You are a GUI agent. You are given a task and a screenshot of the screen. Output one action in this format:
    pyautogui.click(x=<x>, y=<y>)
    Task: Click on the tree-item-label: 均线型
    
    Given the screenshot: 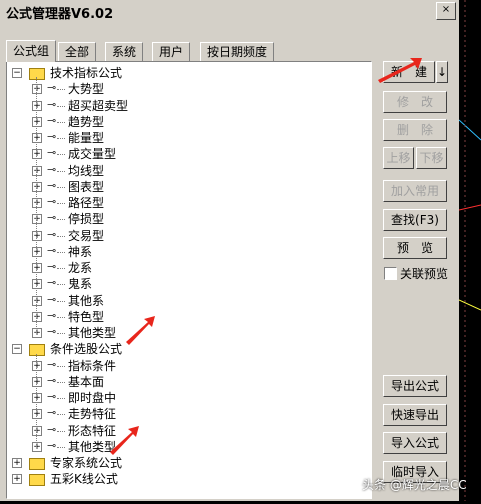 What is the action you would take?
    pyautogui.click(x=86, y=171)
    